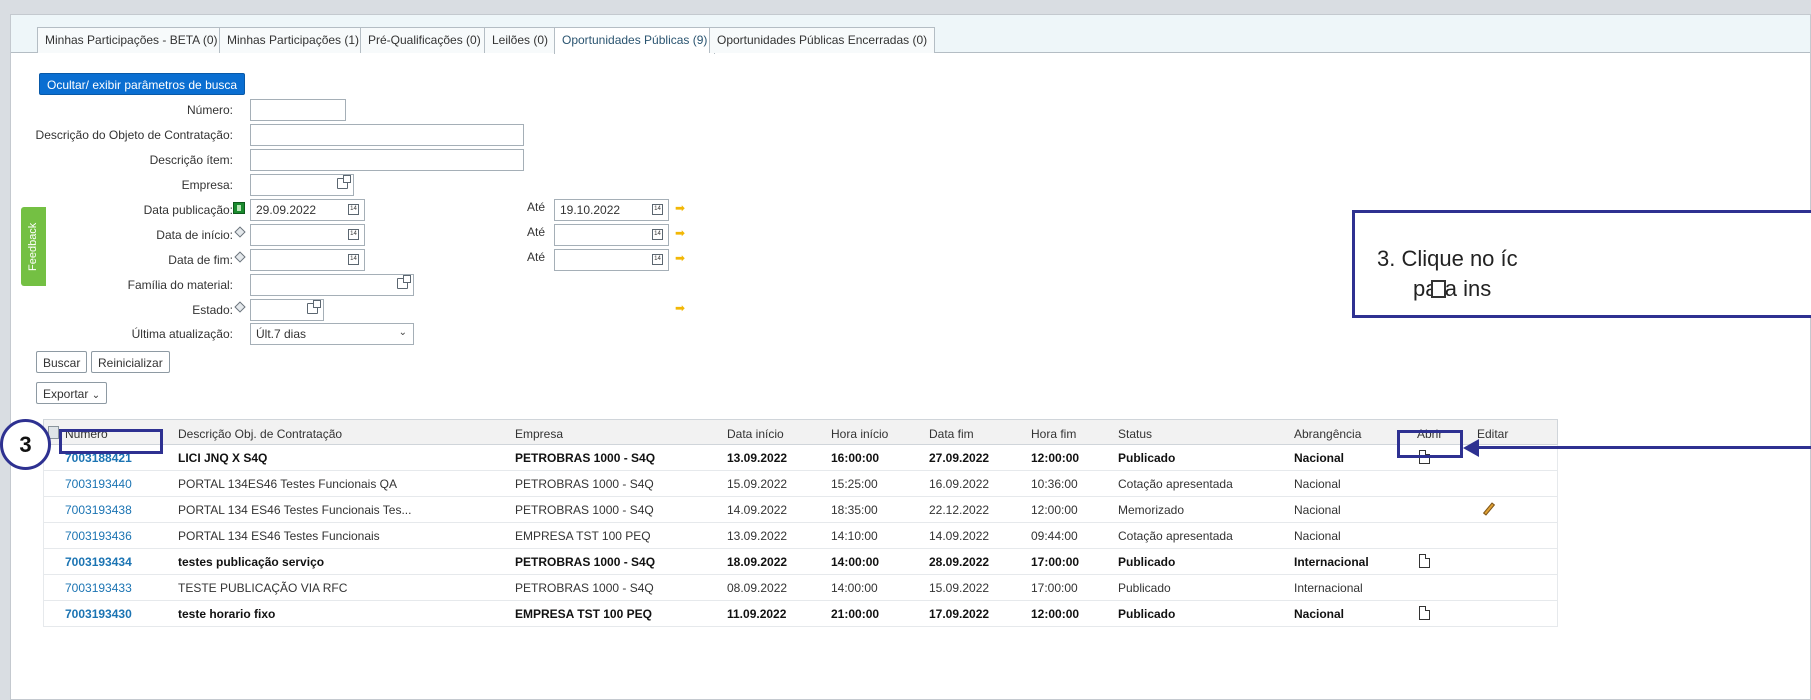 The width and height of the screenshot is (1811, 700). What do you see at coordinates (332, 334) in the screenshot?
I see `ultima-atualizacao-select: Últ.7 dias ⌄` at bounding box center [332, 334].